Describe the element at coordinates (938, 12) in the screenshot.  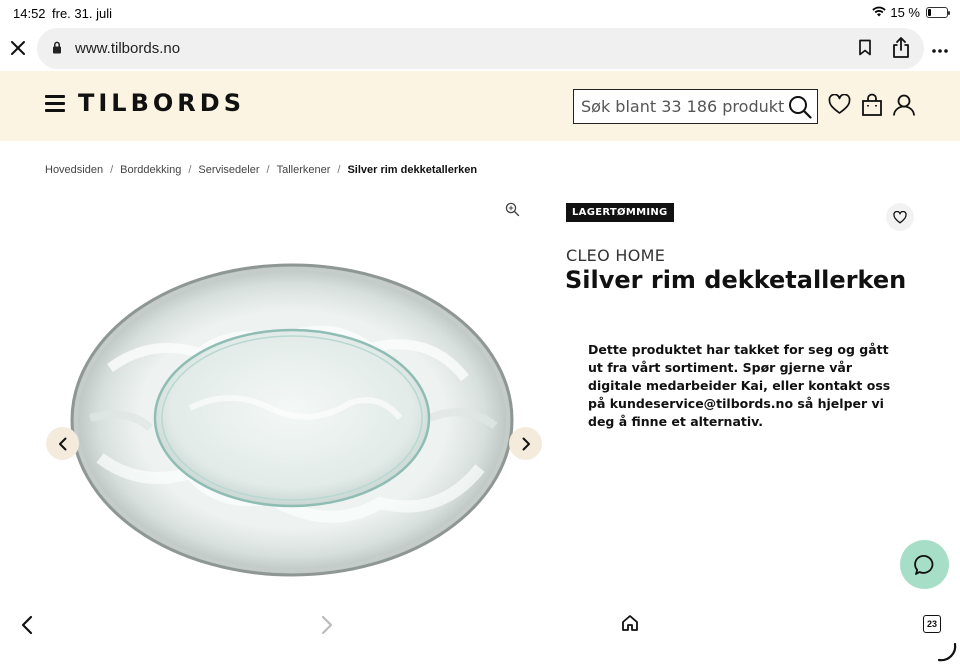
I see `battery-icon` at that location.